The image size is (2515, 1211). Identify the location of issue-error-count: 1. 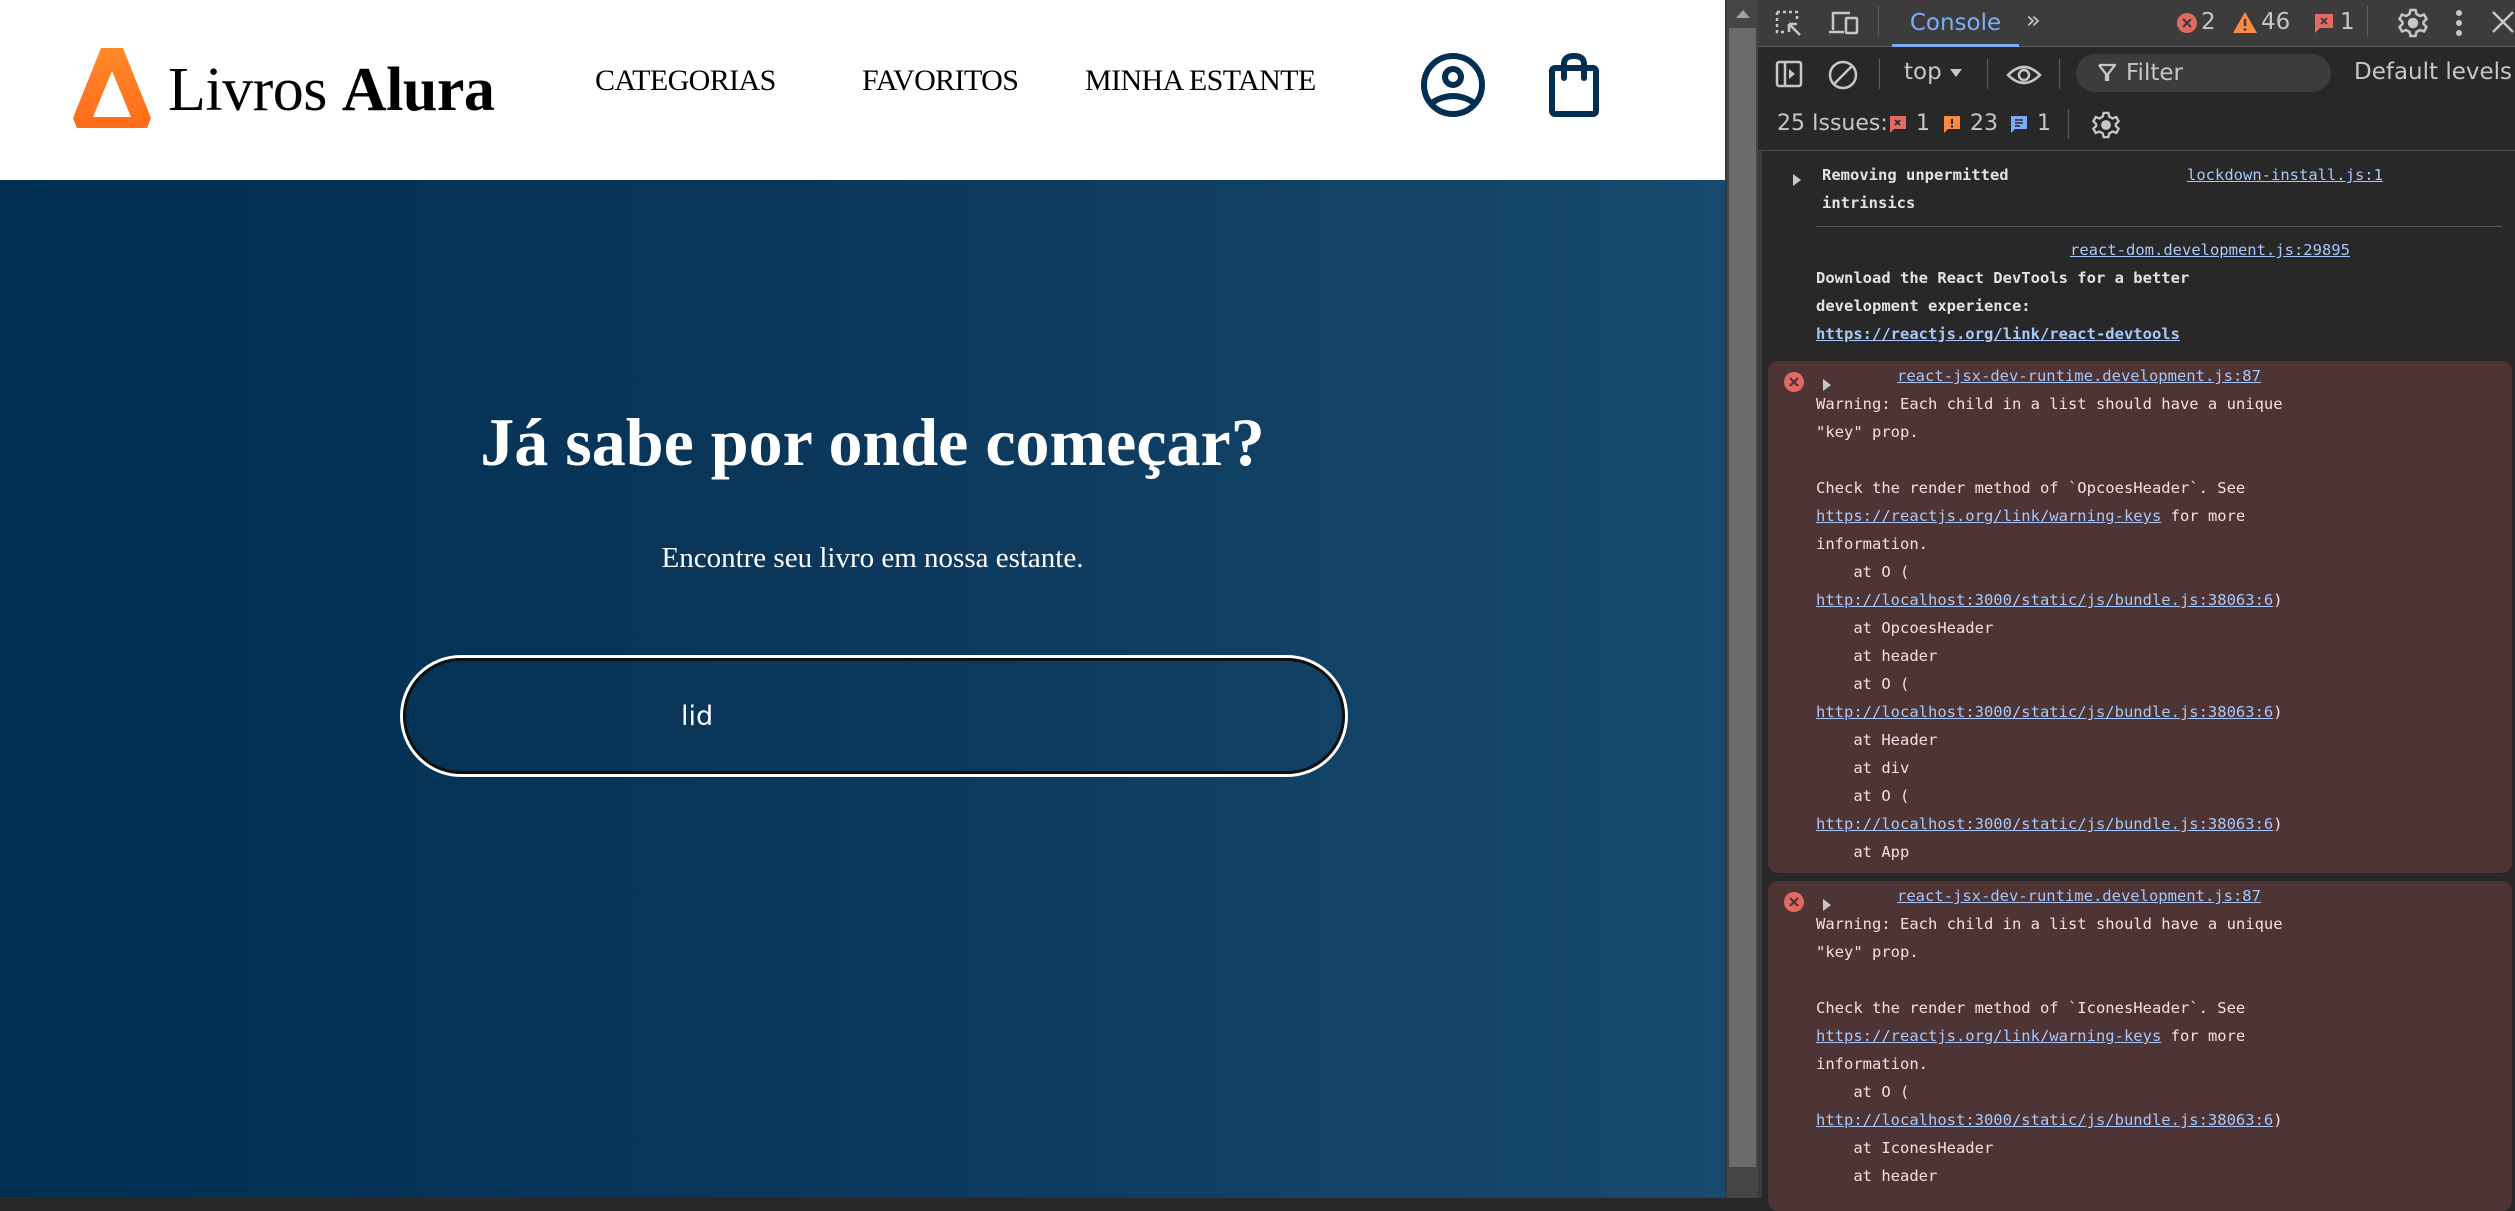
(1923, 123).